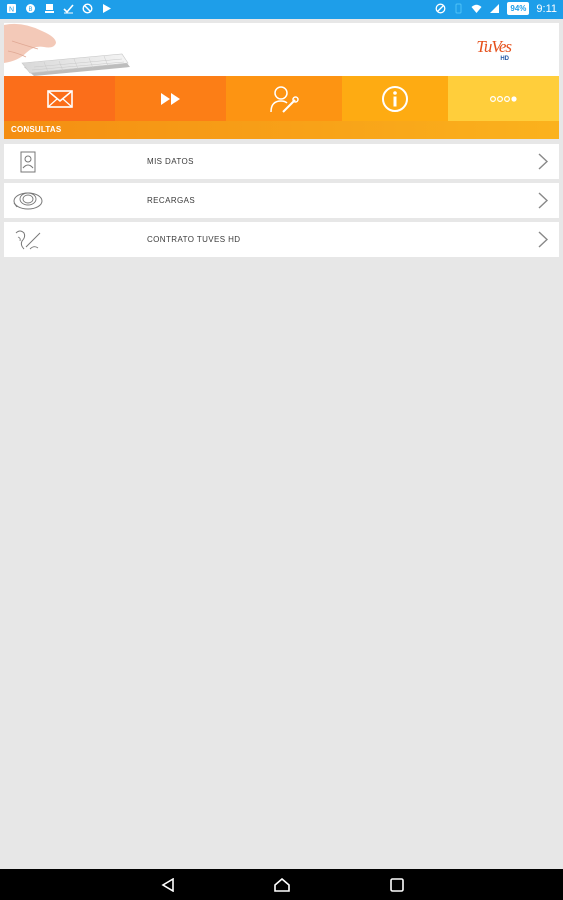 This screenshot has width=563, height=900. What do you see at coordinates (68, 9) in the screenshot?
I see `check-icon` at bounding box center [68, 9].